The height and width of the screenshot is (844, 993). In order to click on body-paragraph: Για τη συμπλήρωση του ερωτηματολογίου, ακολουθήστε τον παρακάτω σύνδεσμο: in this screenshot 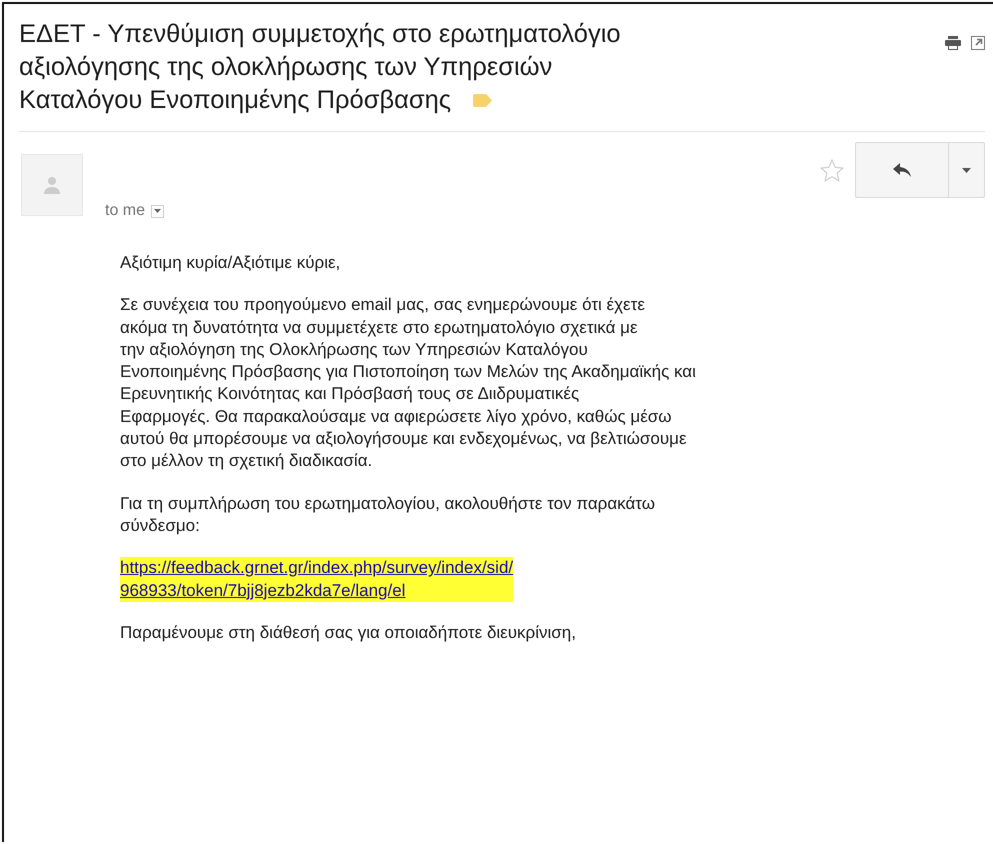, I will do `click(388, 514)`.